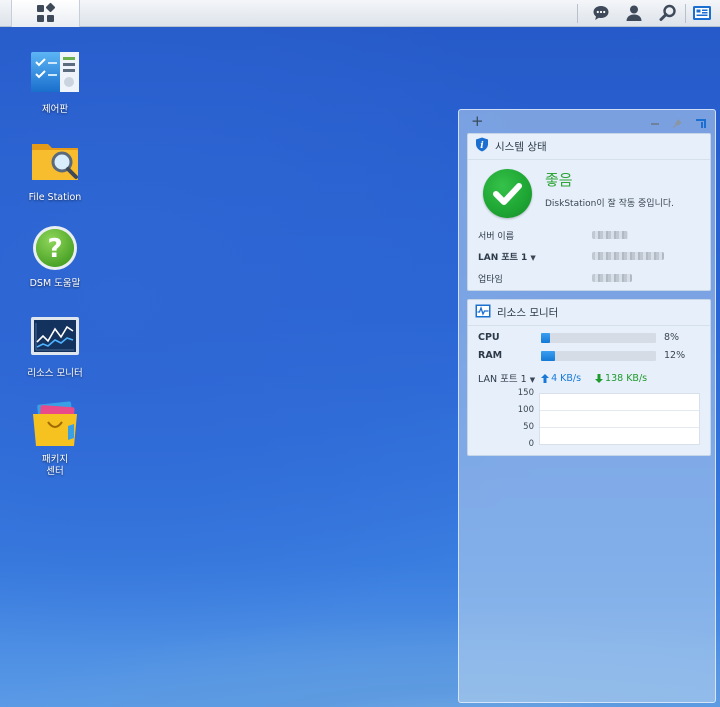  Describe the element at coordinates (55, 339) in the screenshot. I see `resource-monitor-icon` at that location.